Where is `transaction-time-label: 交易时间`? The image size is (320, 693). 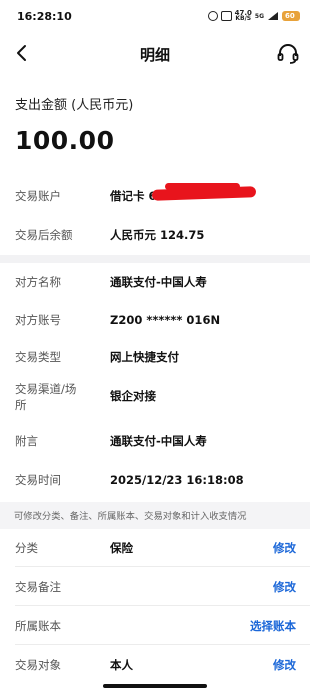
transaction-time-label: 交易时间 is located at coordinates (38, 480).